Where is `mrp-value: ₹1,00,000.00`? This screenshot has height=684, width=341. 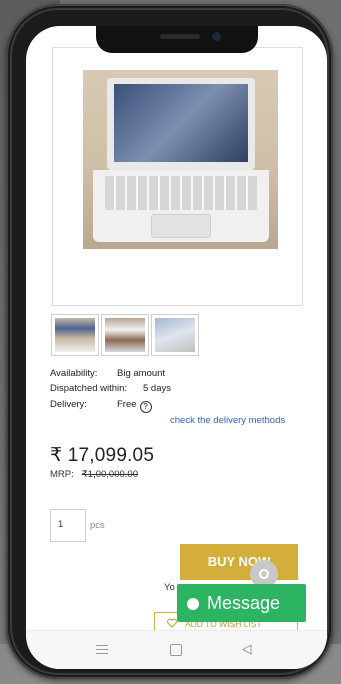
mrp-value: ₹1,00,000.00 is located at coordinates (109, 474).